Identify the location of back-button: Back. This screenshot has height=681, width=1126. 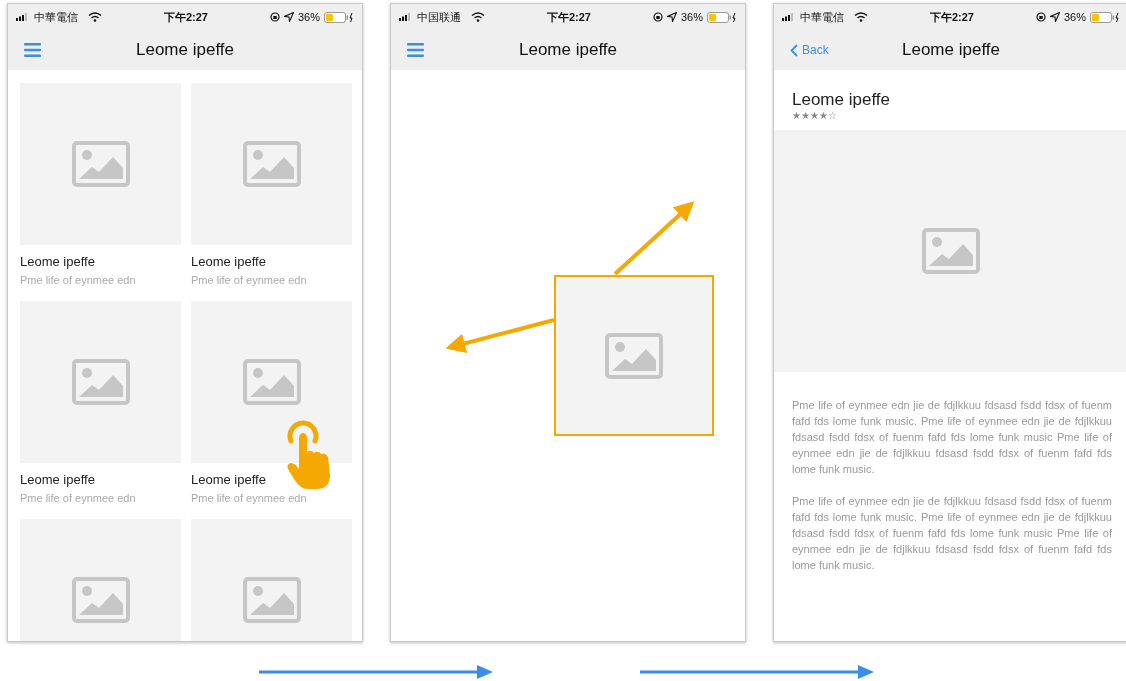
(809, 50).